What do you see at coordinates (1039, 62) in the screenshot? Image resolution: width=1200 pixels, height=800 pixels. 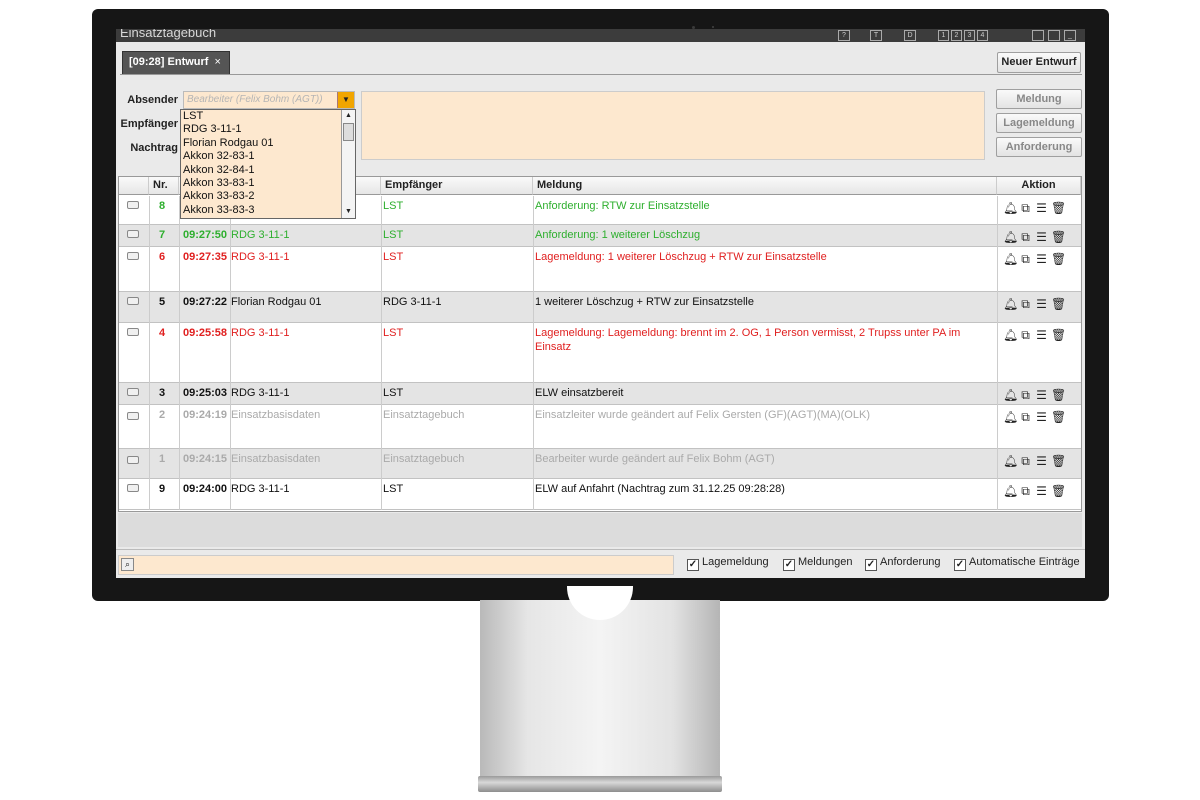 I see `new-draft-button: Neuer Entwurf` at bounding box center [1039, 62].